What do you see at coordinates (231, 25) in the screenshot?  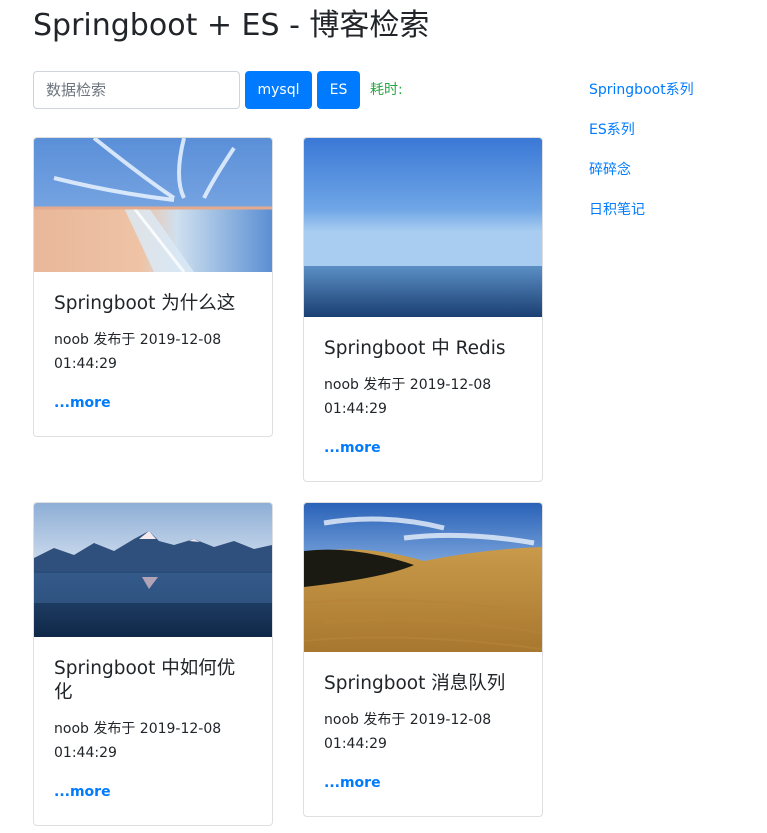 I see `page-title: Springboot + ES - 博客检索` at bounding box center [231, 25].